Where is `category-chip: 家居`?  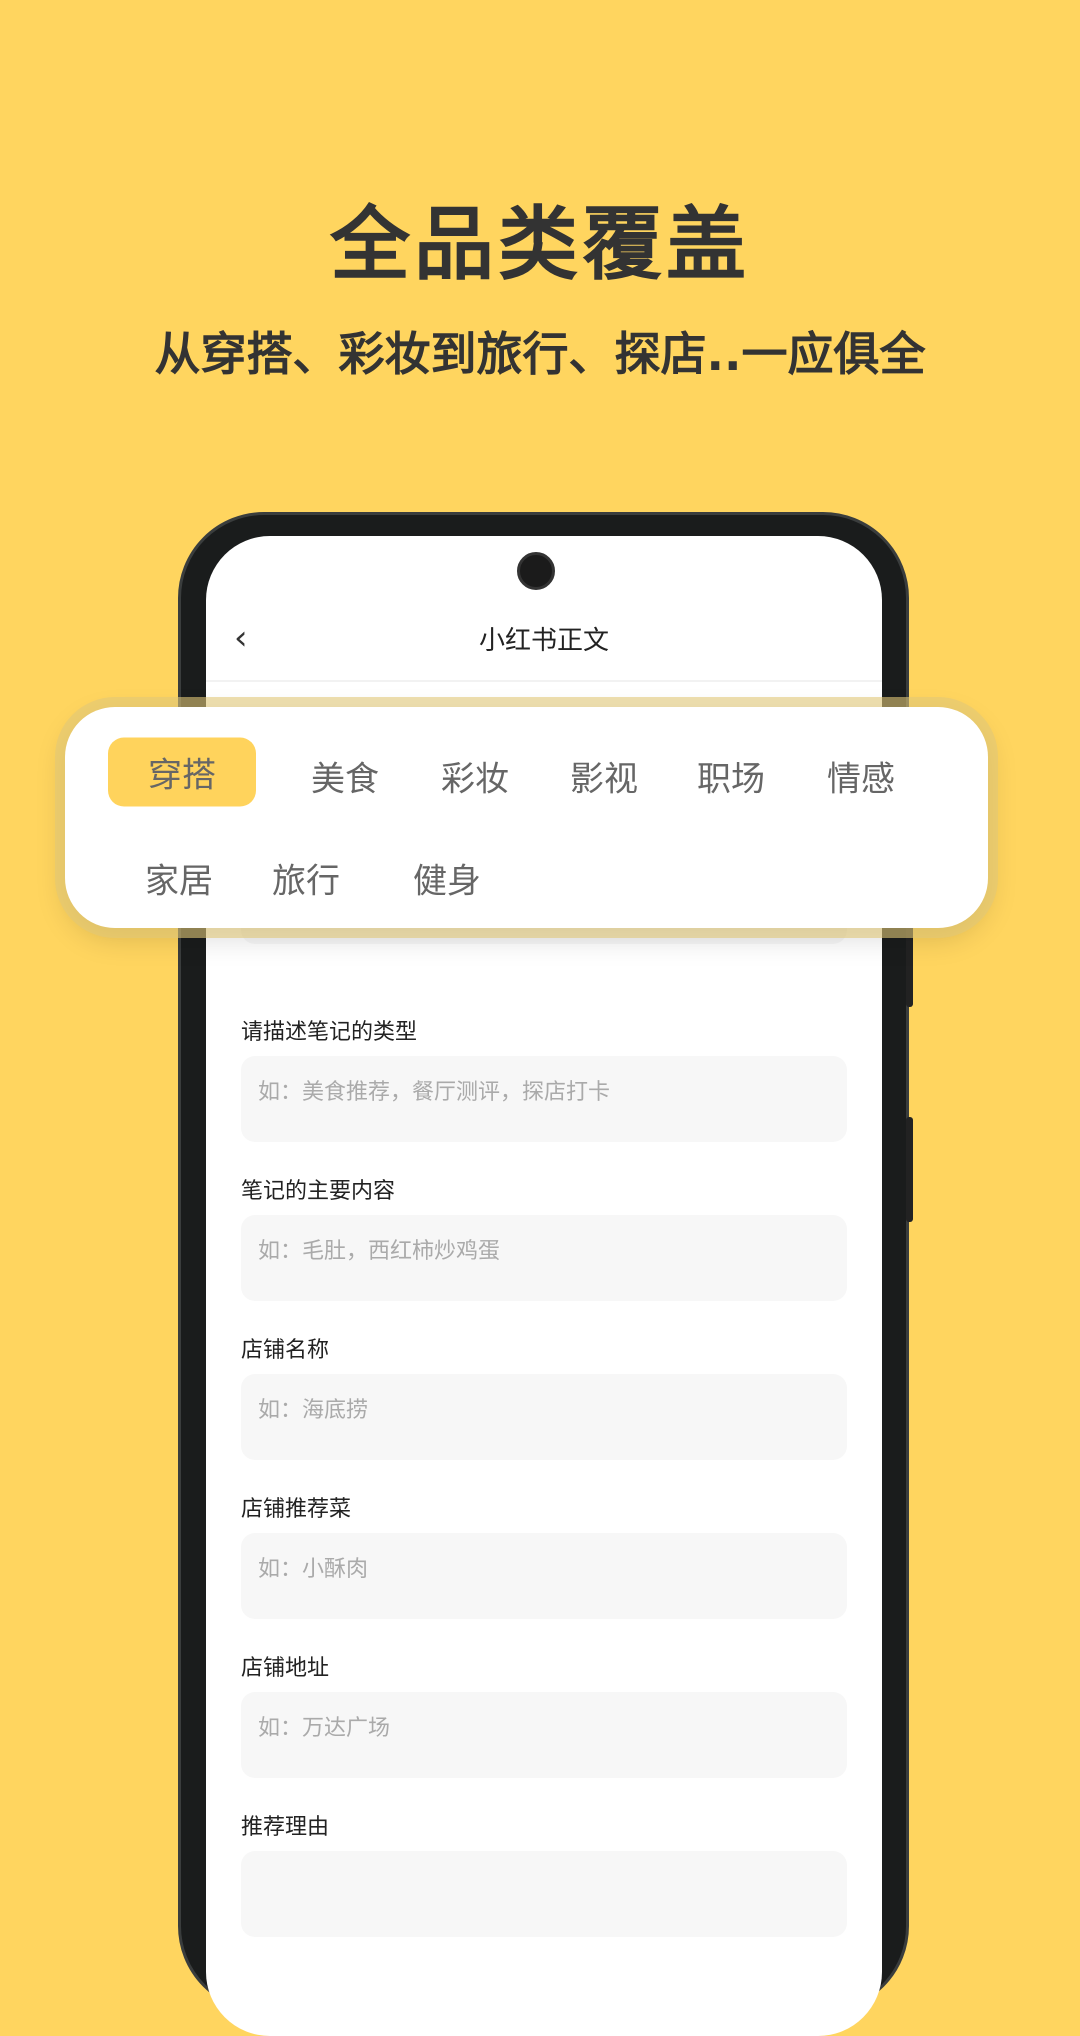 category-chip: 家居 is located at coordinates (179, 878).